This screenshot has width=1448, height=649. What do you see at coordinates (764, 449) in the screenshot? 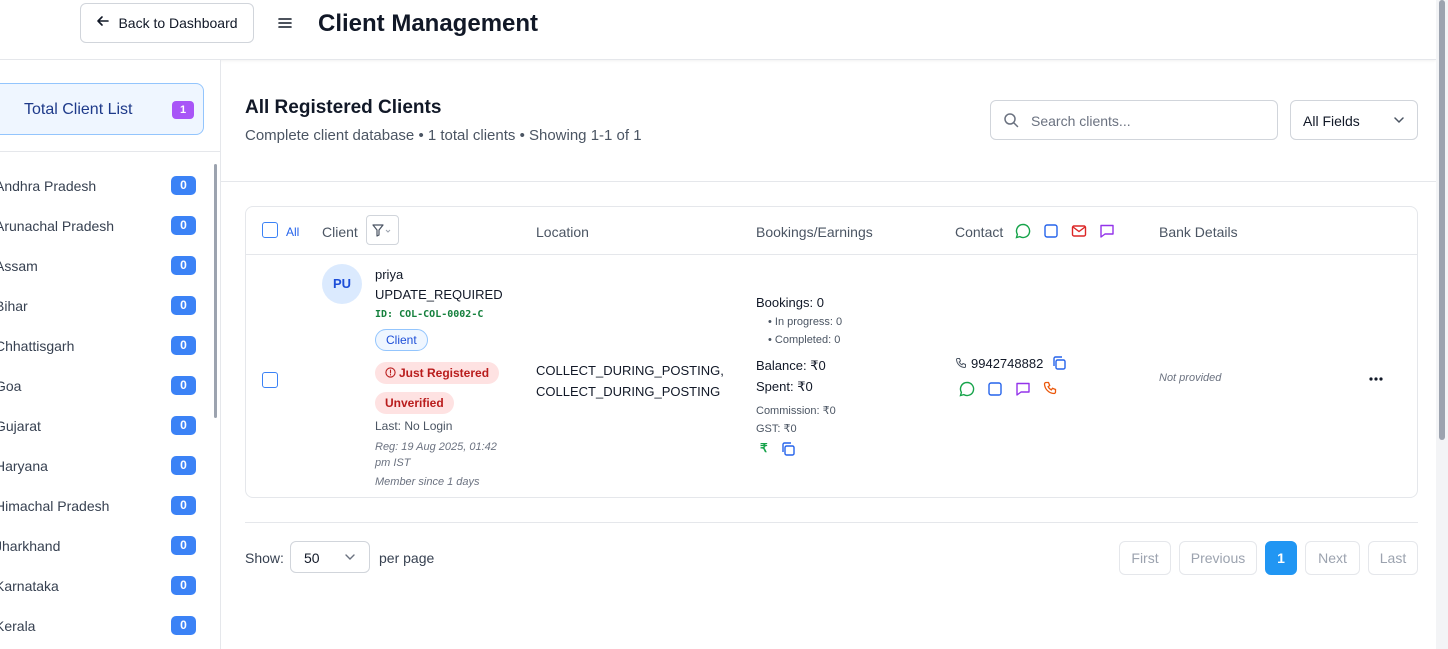
I see `rupee-icon: ₹` at bounding box center [764, 449].